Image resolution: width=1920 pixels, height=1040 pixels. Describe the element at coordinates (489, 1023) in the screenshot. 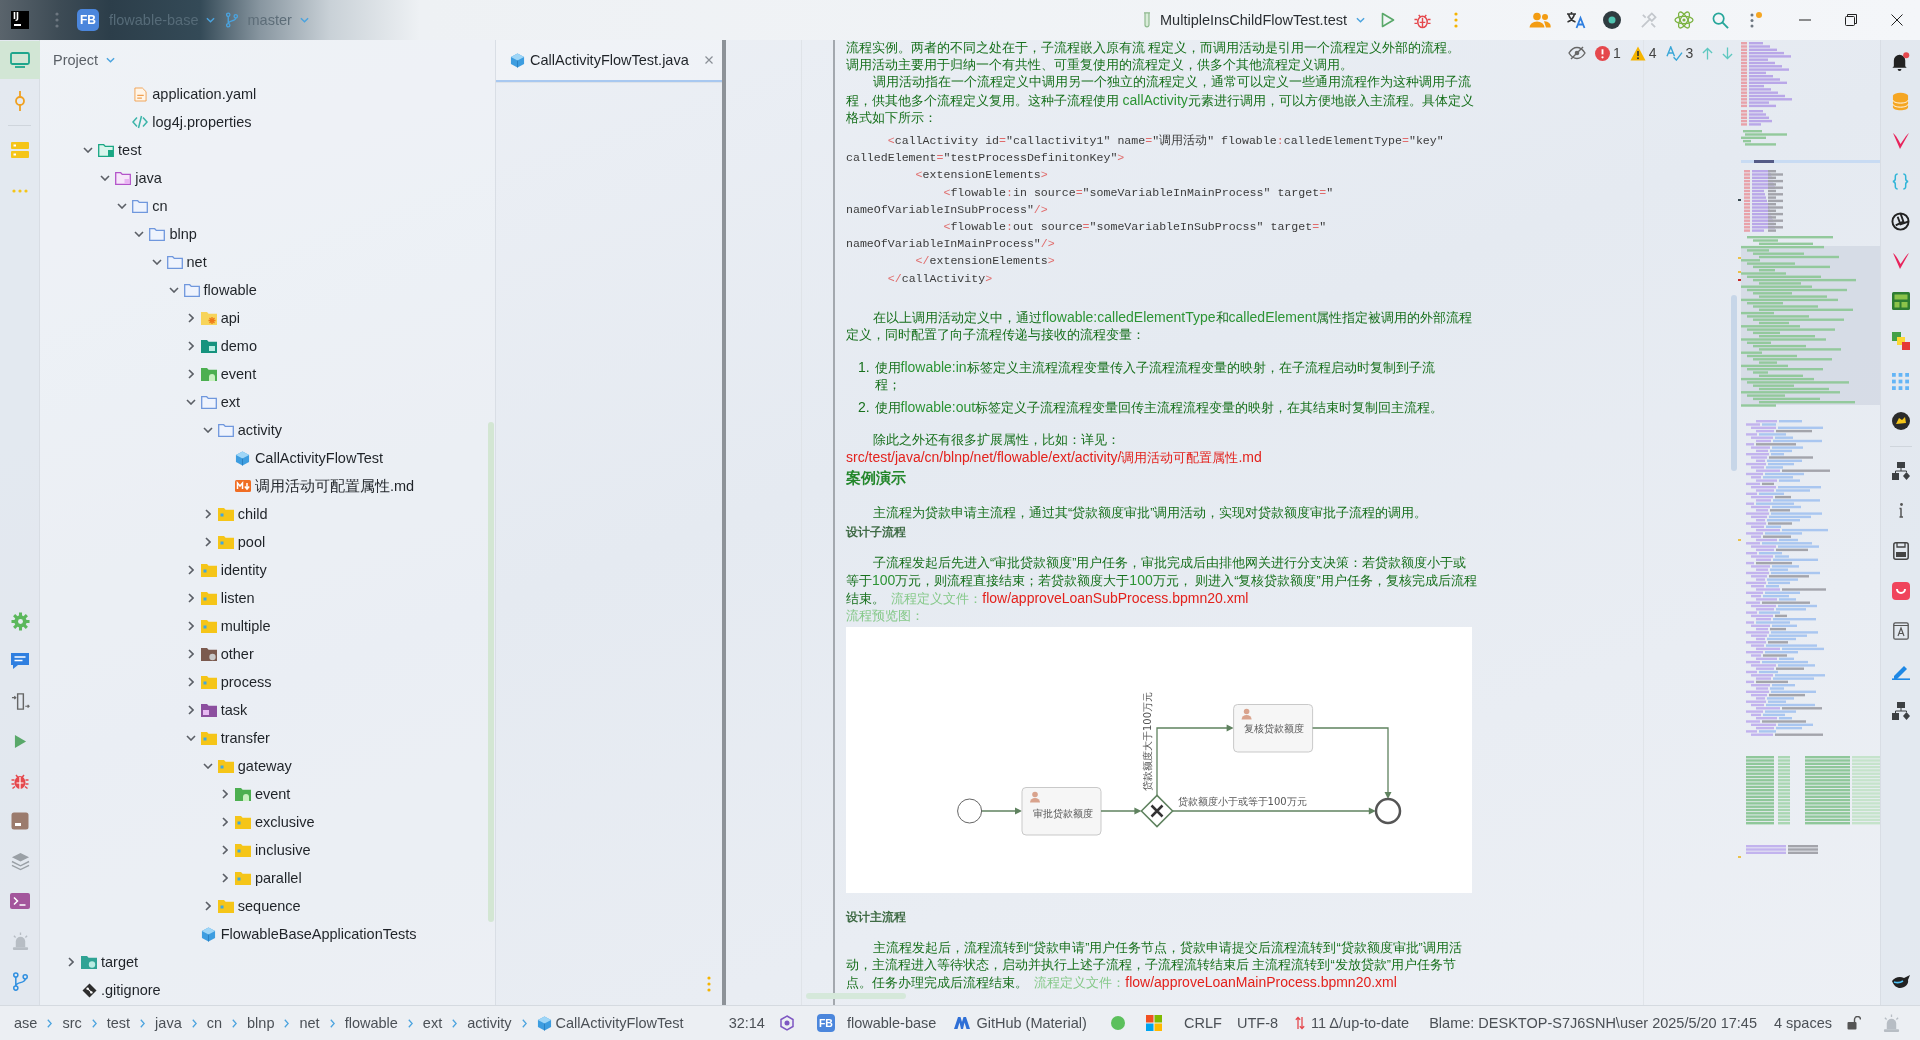

I see `breadcrumb: activity` at that location.